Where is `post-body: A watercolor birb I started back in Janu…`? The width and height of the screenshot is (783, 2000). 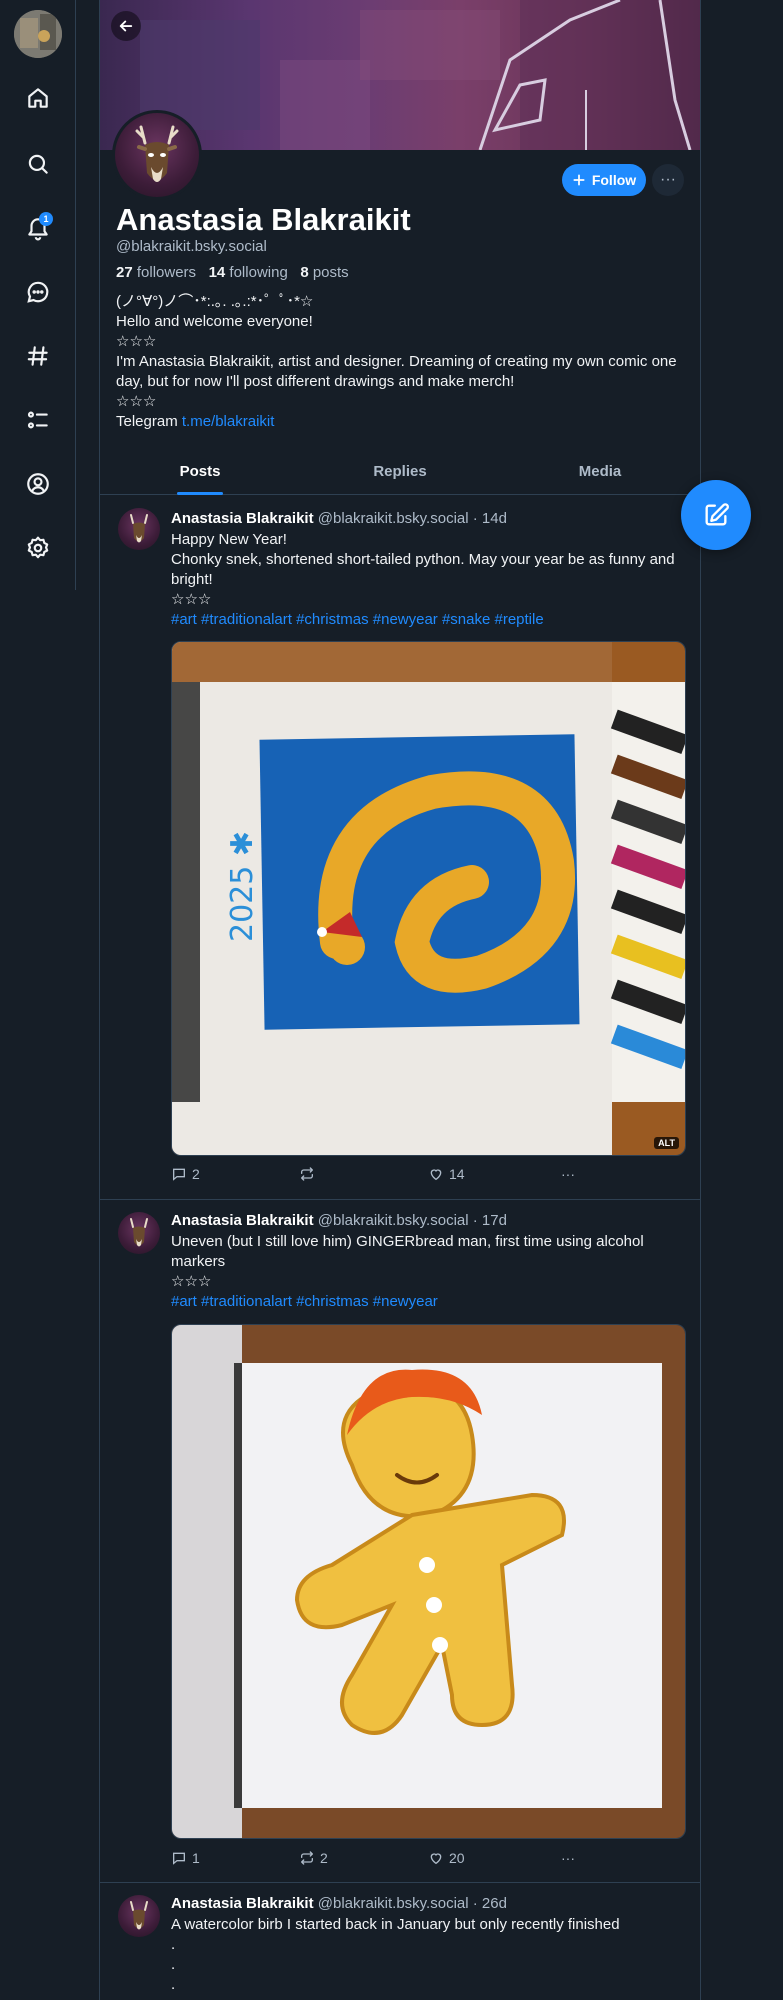 post-body: A watercolor birb I started back in Janu… is located at coordinates (428, 1955).